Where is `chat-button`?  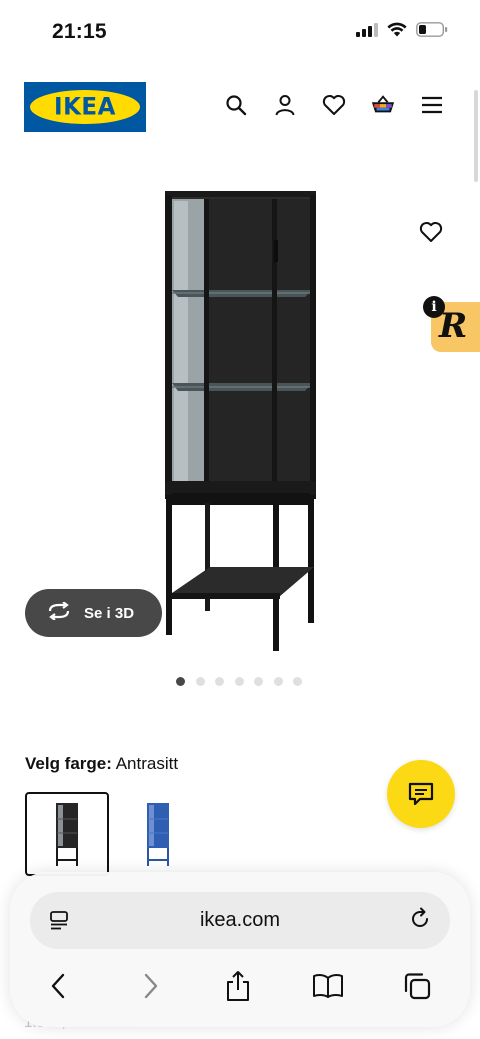
chat-button is located at coordinates (421, 794).